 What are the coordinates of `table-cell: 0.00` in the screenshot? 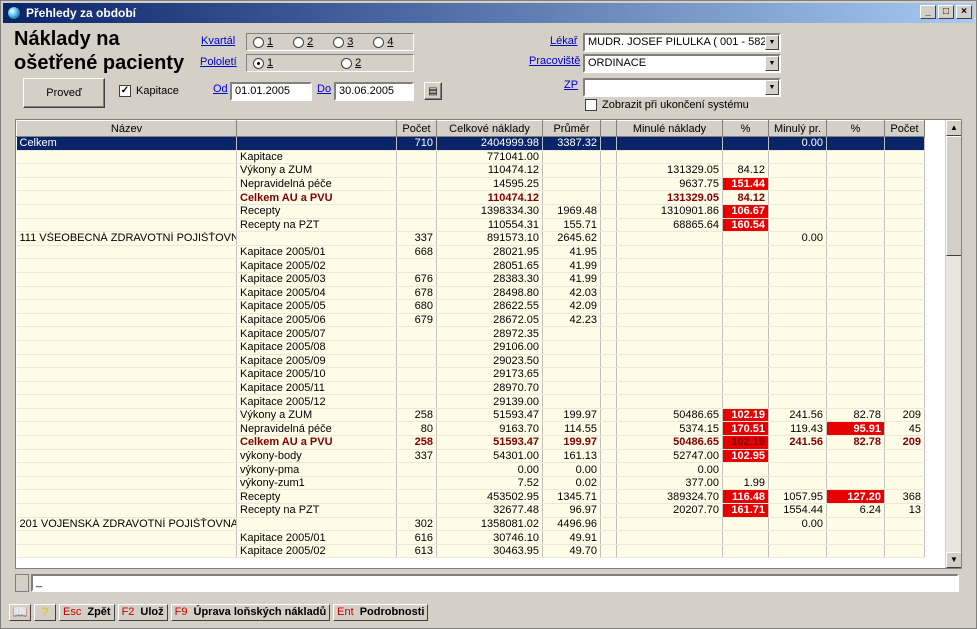 It's located at (489, 469).